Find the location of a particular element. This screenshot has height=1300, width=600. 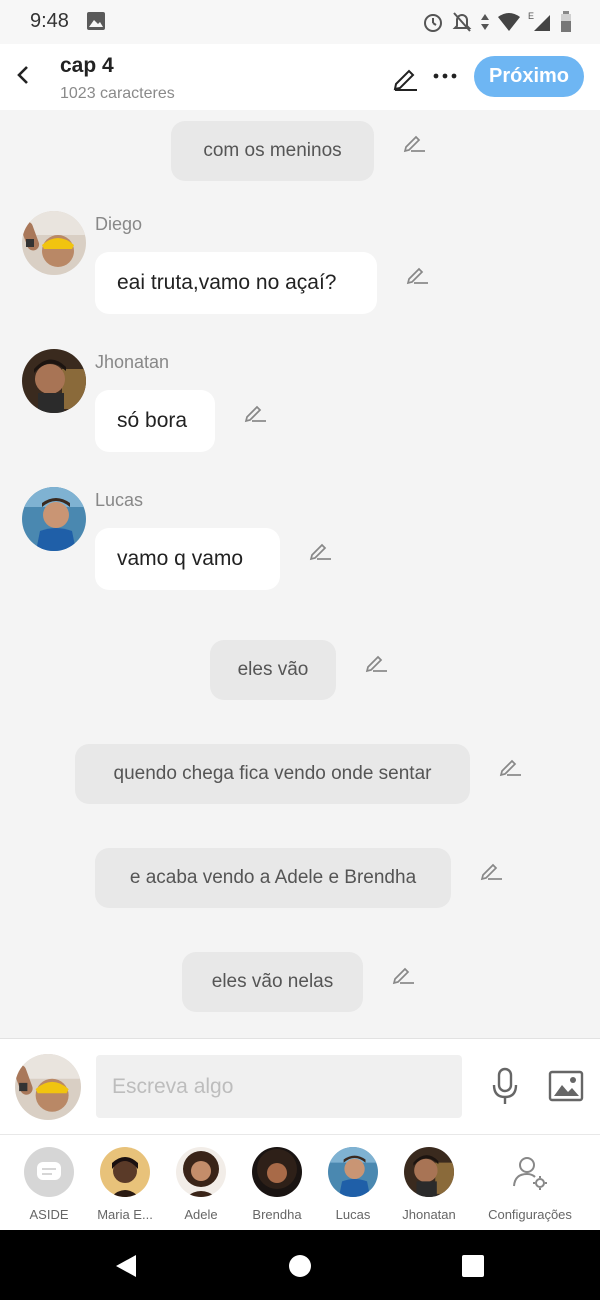

avatar-diego is located at coordinates (54, 243).